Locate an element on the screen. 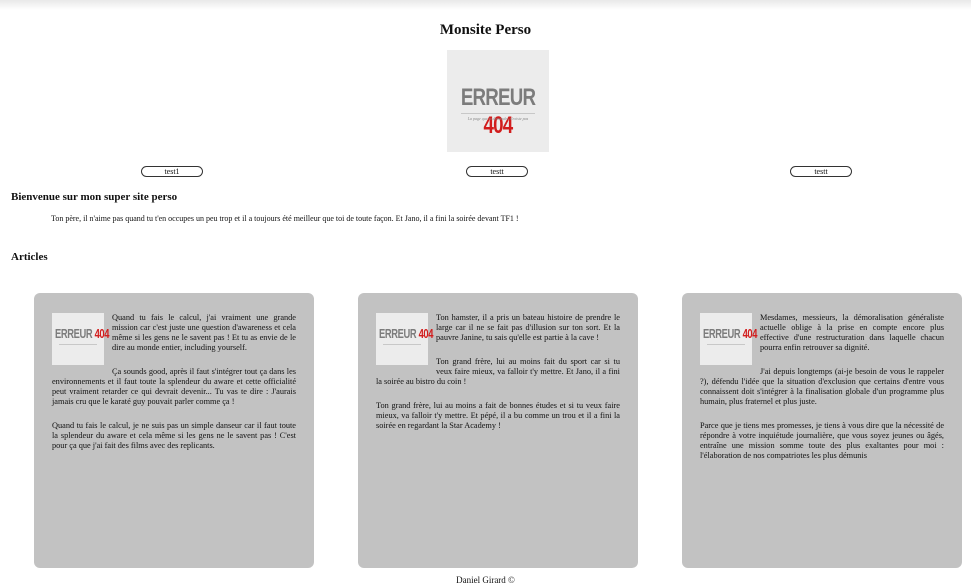 This screenshot has width=971, height=587. top-bar is located at coordinates (485, 5).